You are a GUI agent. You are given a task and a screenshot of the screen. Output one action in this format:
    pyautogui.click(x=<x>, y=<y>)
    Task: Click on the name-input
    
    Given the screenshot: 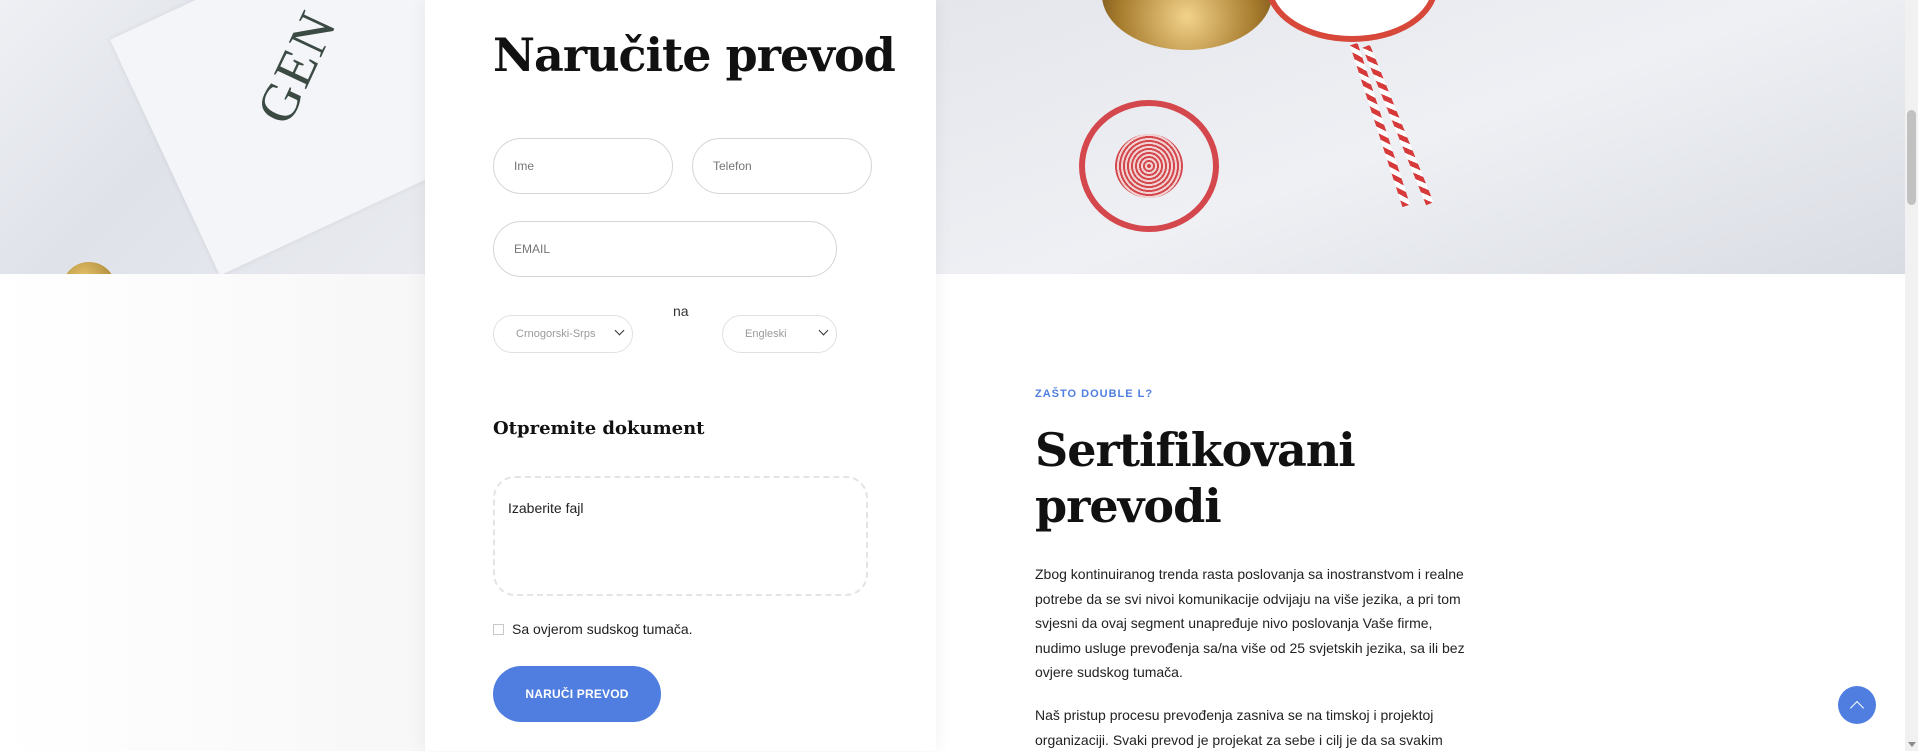 What is the action you would take?
    pyautogui.click(x=592, y=166)
    